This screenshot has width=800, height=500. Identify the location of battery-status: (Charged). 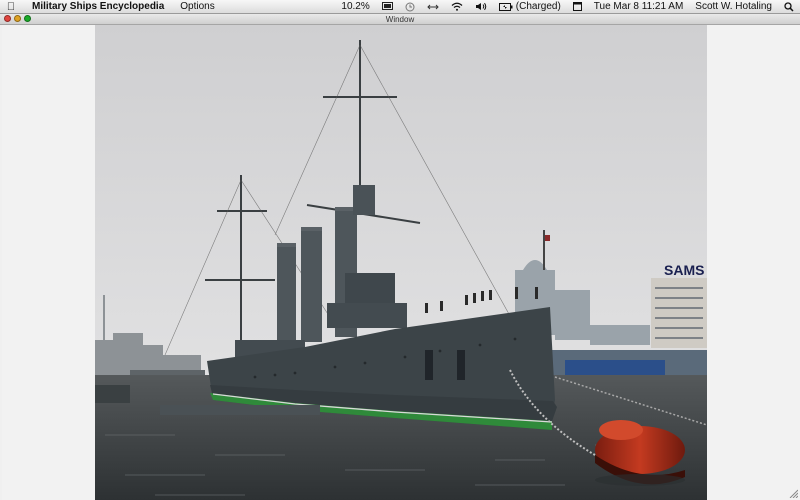
(530, 6).